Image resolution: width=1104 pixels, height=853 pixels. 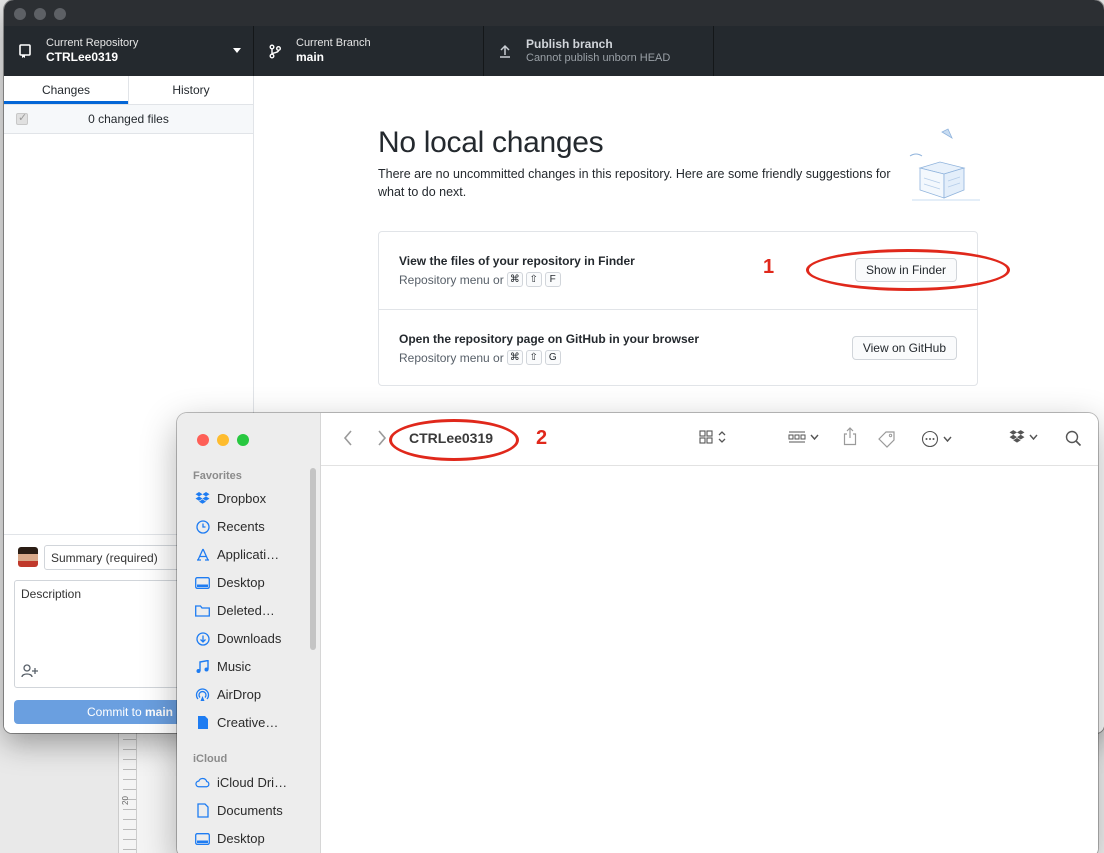 What do you see at coordinates (313, 559) in the screenshot?
I see `sidebar-scrollbar` at bounding box center [313, 559].